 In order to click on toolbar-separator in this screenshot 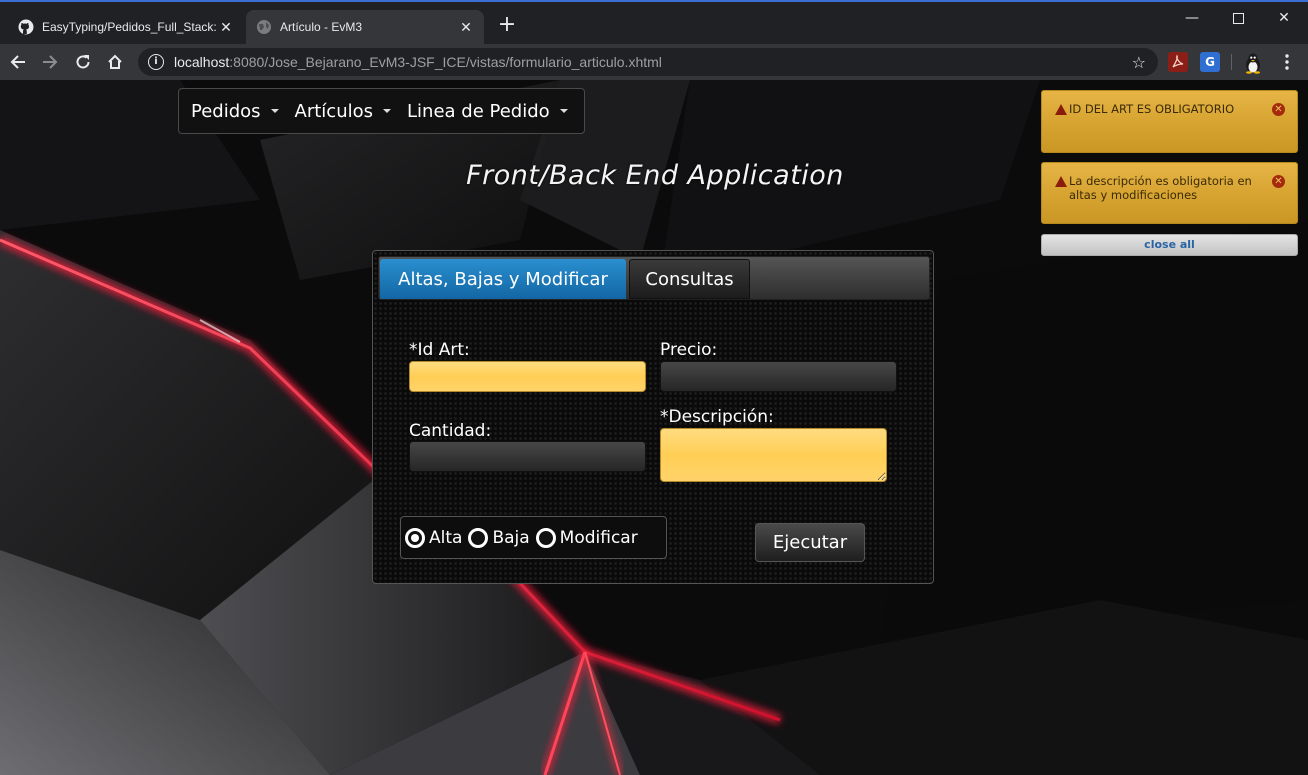, I will do `click(1231, 62)`.